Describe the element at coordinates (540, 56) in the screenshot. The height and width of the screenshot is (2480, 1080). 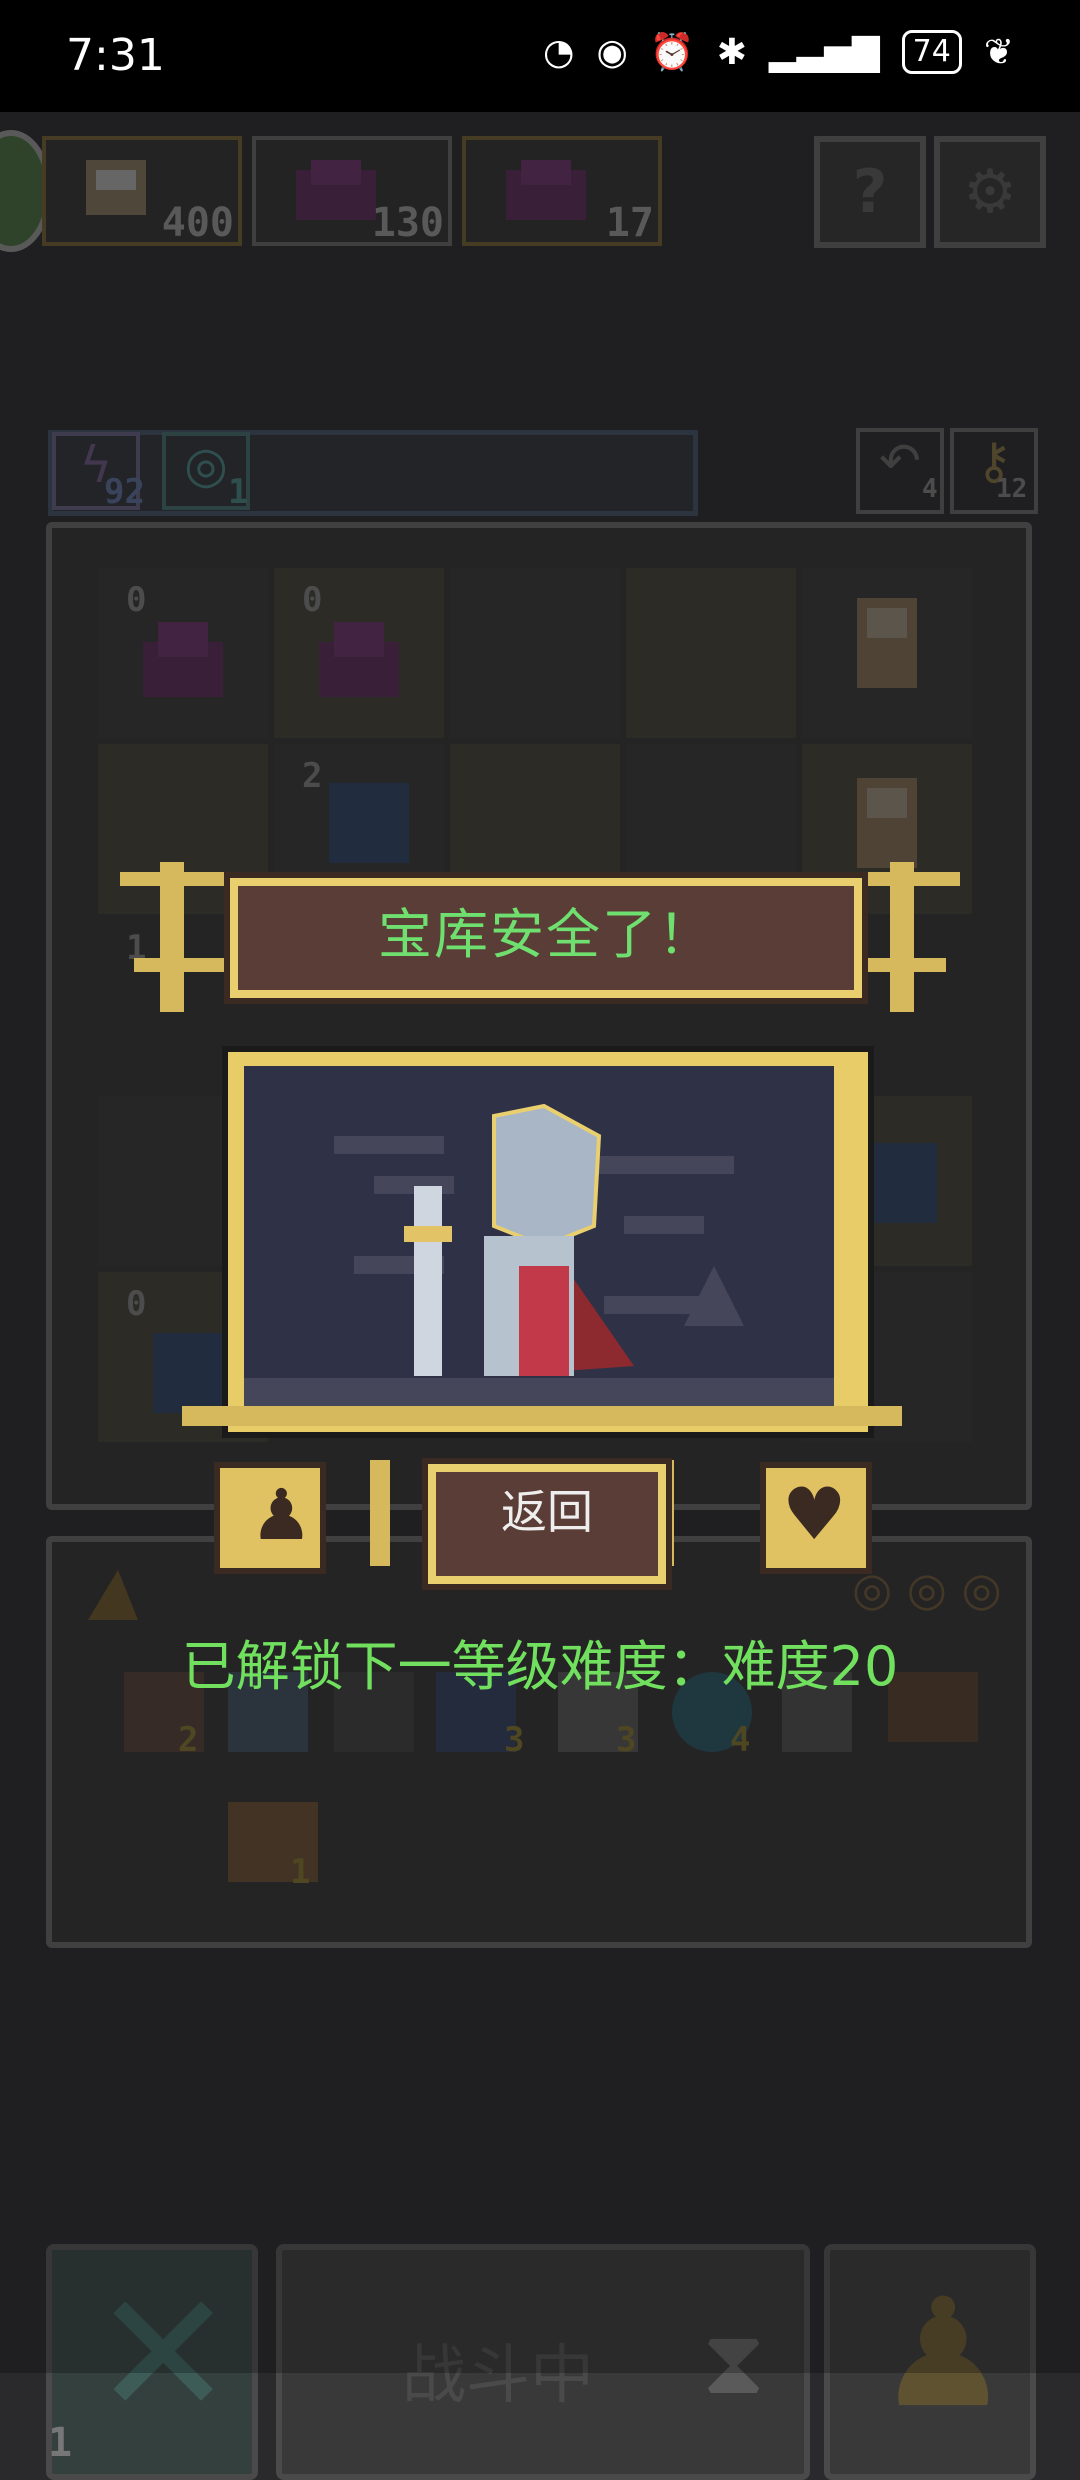
I see `status-bar: 7:31 ◔ ◉ ⏰ ✱ ▂▃▅▇ 74 ❦` at that location.